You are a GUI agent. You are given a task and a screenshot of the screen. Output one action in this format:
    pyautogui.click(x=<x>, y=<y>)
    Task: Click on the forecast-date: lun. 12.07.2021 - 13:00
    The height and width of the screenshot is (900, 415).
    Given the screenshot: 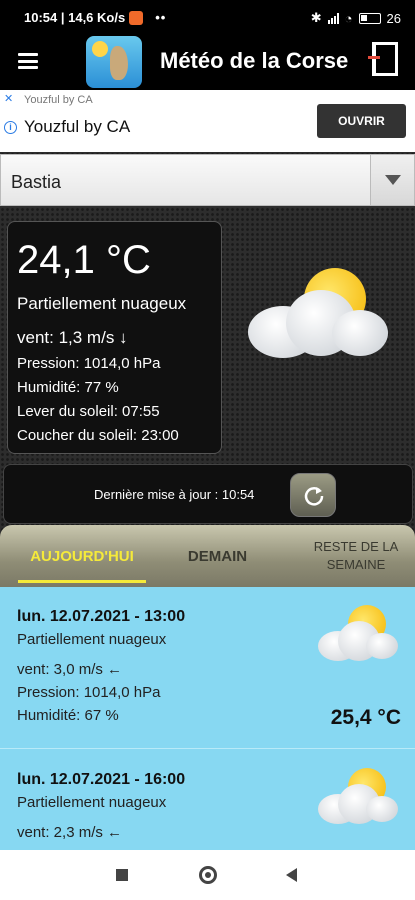 What is the action you would take?
    pyautogui.click(x=101, y=616)
    